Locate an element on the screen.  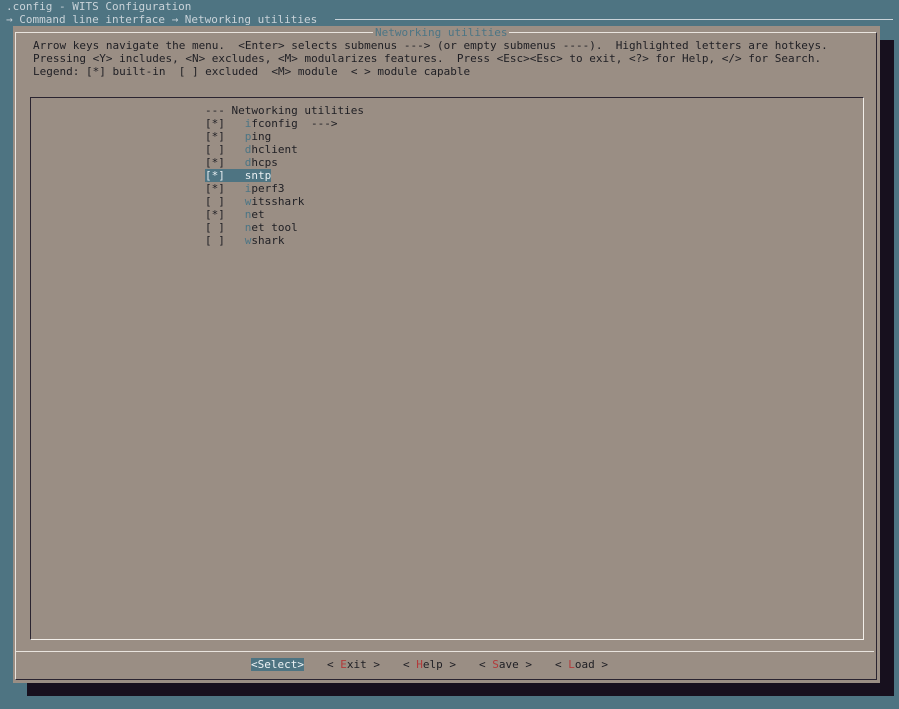
menu-item-sntp: [*] sntp is located at coordinates (284, 175).